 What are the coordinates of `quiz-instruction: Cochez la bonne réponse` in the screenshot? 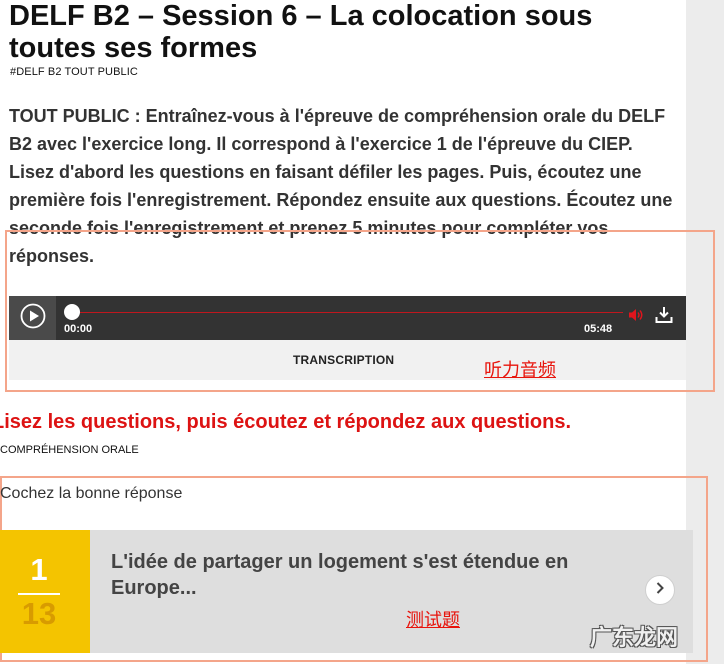 It's located at (91, 493).